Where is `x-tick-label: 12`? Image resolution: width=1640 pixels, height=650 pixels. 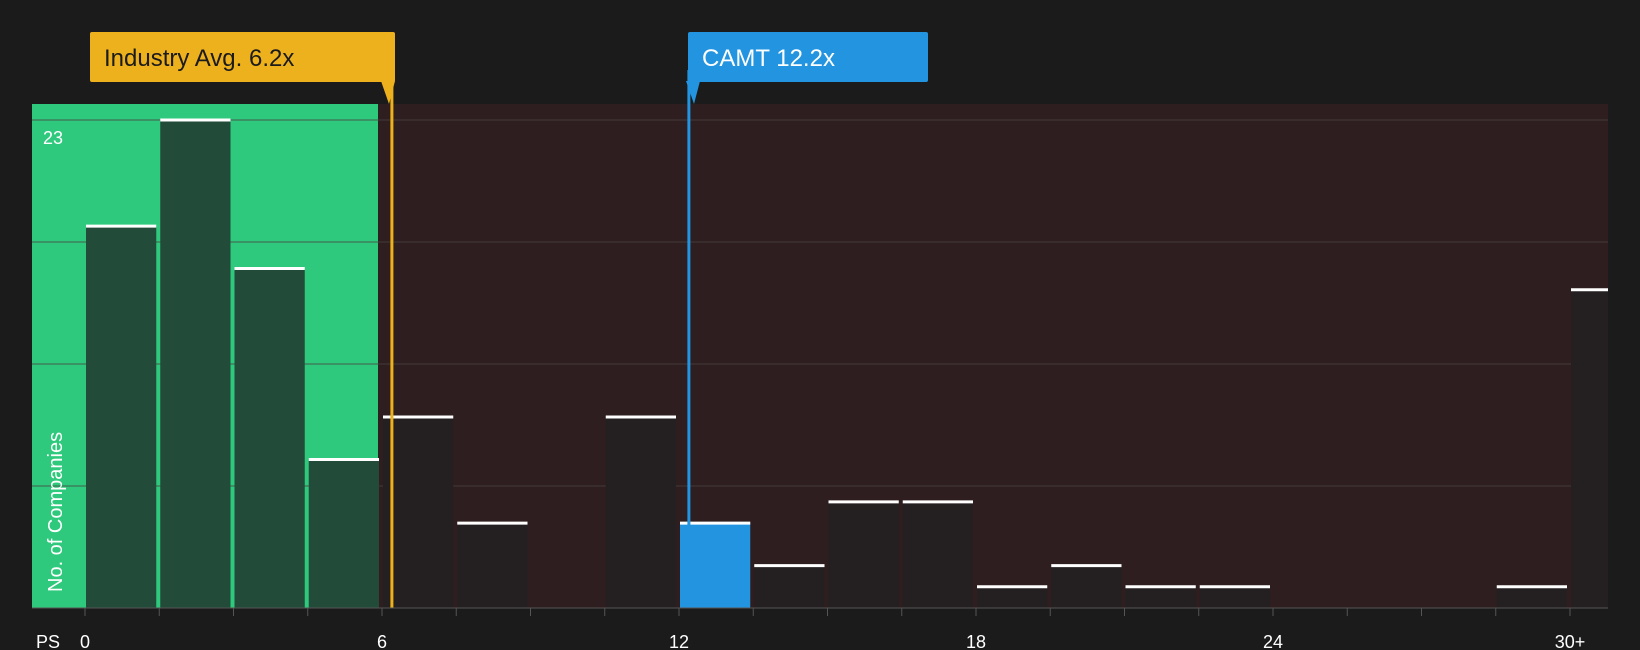
x-tick-label: 12 is located at coordinates (679, 641).